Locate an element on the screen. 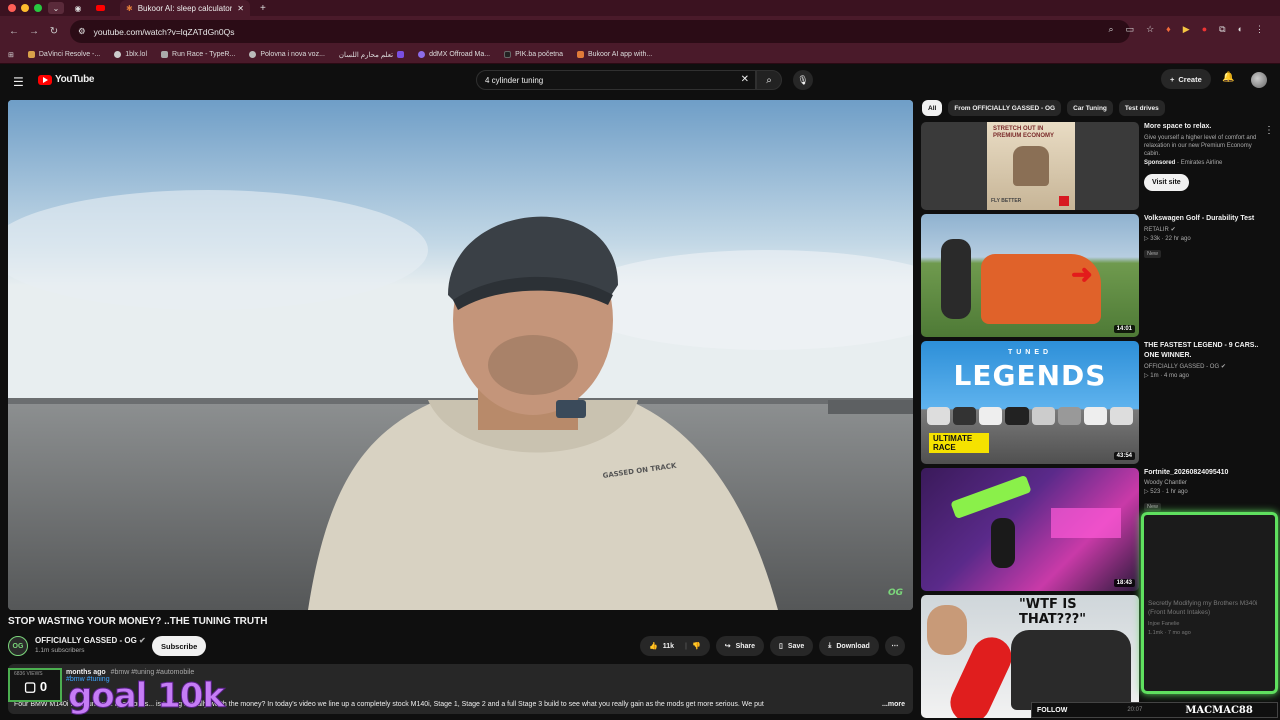 This screenshot has width=1280, height=720. chip-test-drives: Test drives is located at coordinates (1141, 108).